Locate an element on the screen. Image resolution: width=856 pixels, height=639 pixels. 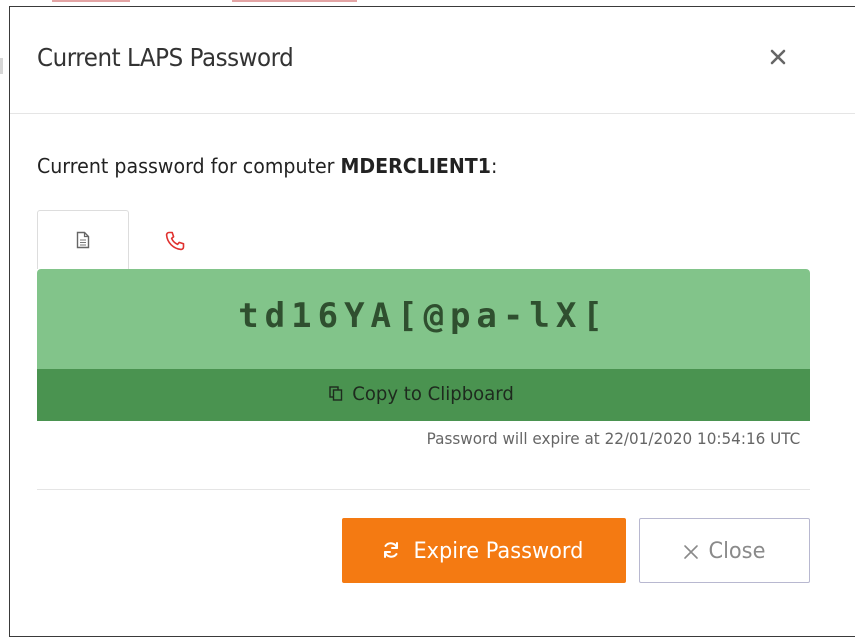
password-value: td16YA[@pa-lX[ is located at coordinates (423, 316).